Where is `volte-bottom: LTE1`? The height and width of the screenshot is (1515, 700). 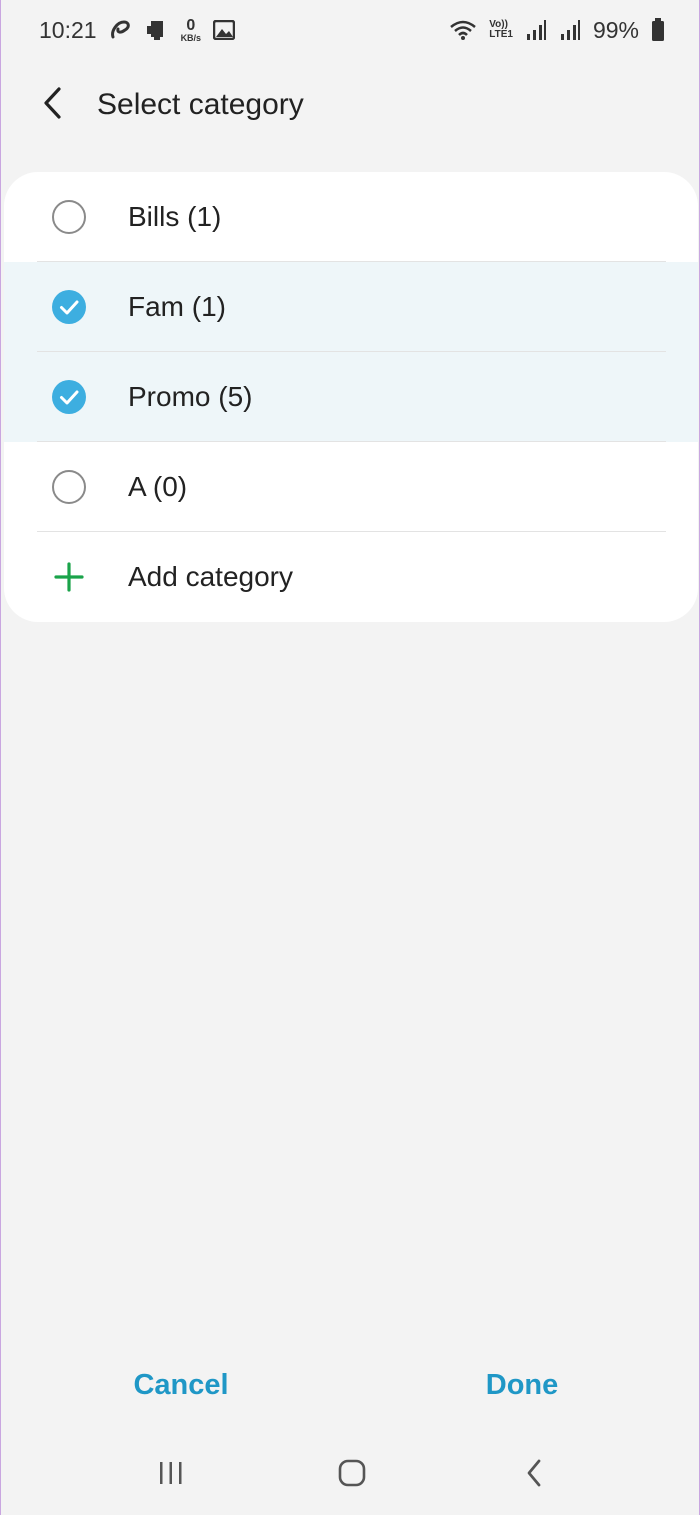
volte-bottom: LTE1 is located at coordinates (501, 34).